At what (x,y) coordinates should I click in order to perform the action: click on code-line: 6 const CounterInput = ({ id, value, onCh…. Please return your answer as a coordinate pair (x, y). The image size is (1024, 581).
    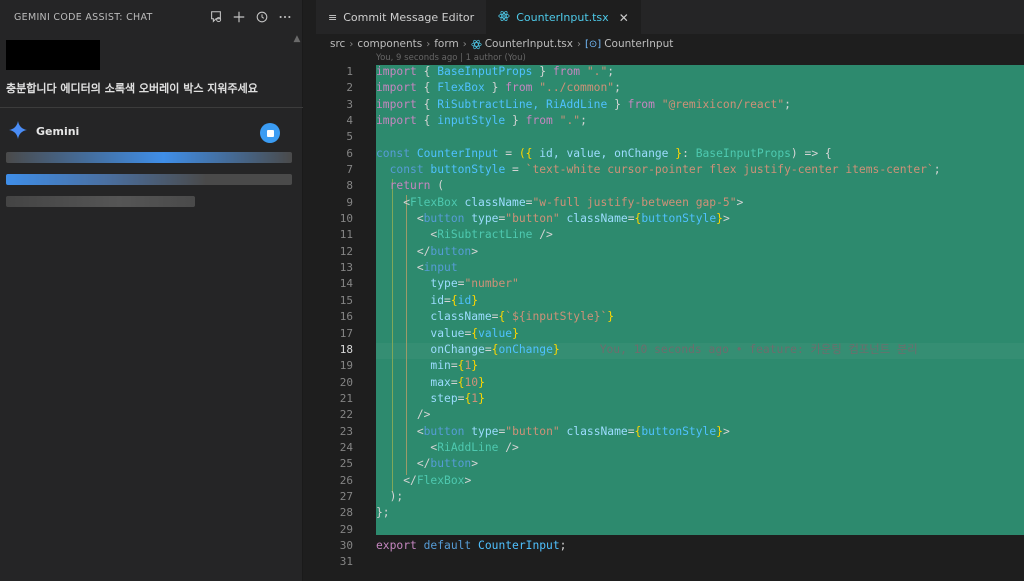
    Looking at the image, I should click on (670, 154).